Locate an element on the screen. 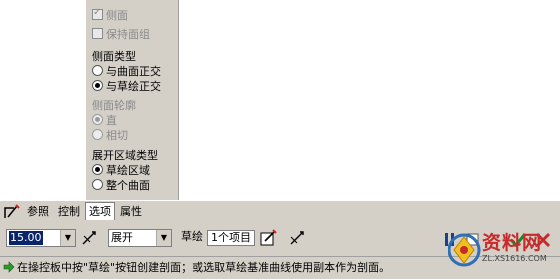  sketch-label: 草绘 is located at coordinates (192, 236).